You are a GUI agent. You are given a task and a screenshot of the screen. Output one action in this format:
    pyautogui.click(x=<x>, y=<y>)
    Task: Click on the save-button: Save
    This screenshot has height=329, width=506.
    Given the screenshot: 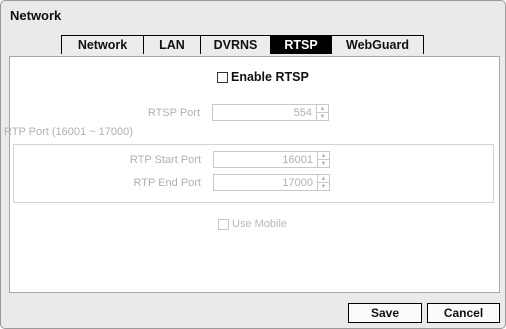 What is the action you would take?
    pyautogui.click(x=385, y=313)
    